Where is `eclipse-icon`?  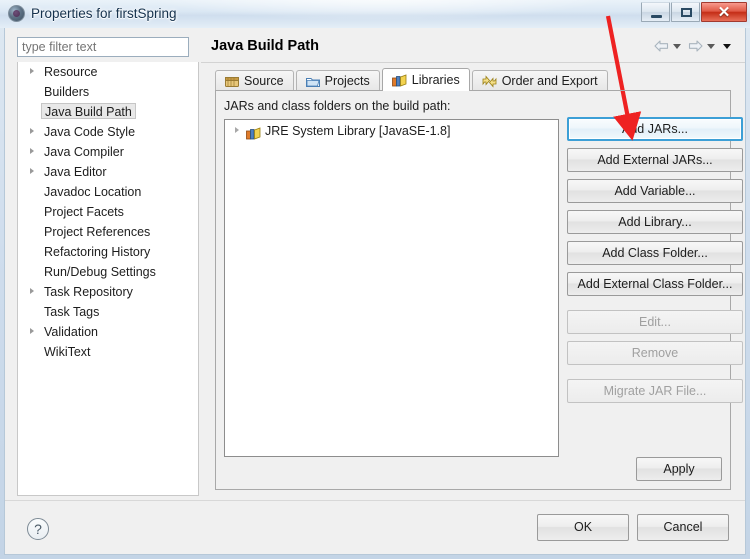
eclipse-icon is located at coordinates (16, 13).